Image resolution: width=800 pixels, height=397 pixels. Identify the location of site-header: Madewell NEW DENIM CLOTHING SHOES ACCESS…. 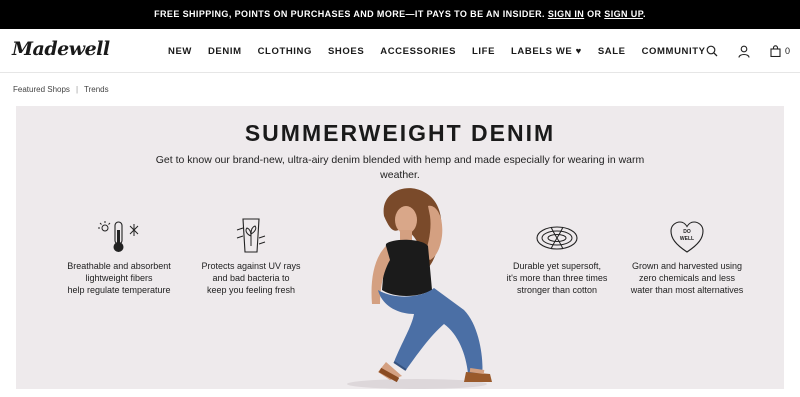
(400, 51).